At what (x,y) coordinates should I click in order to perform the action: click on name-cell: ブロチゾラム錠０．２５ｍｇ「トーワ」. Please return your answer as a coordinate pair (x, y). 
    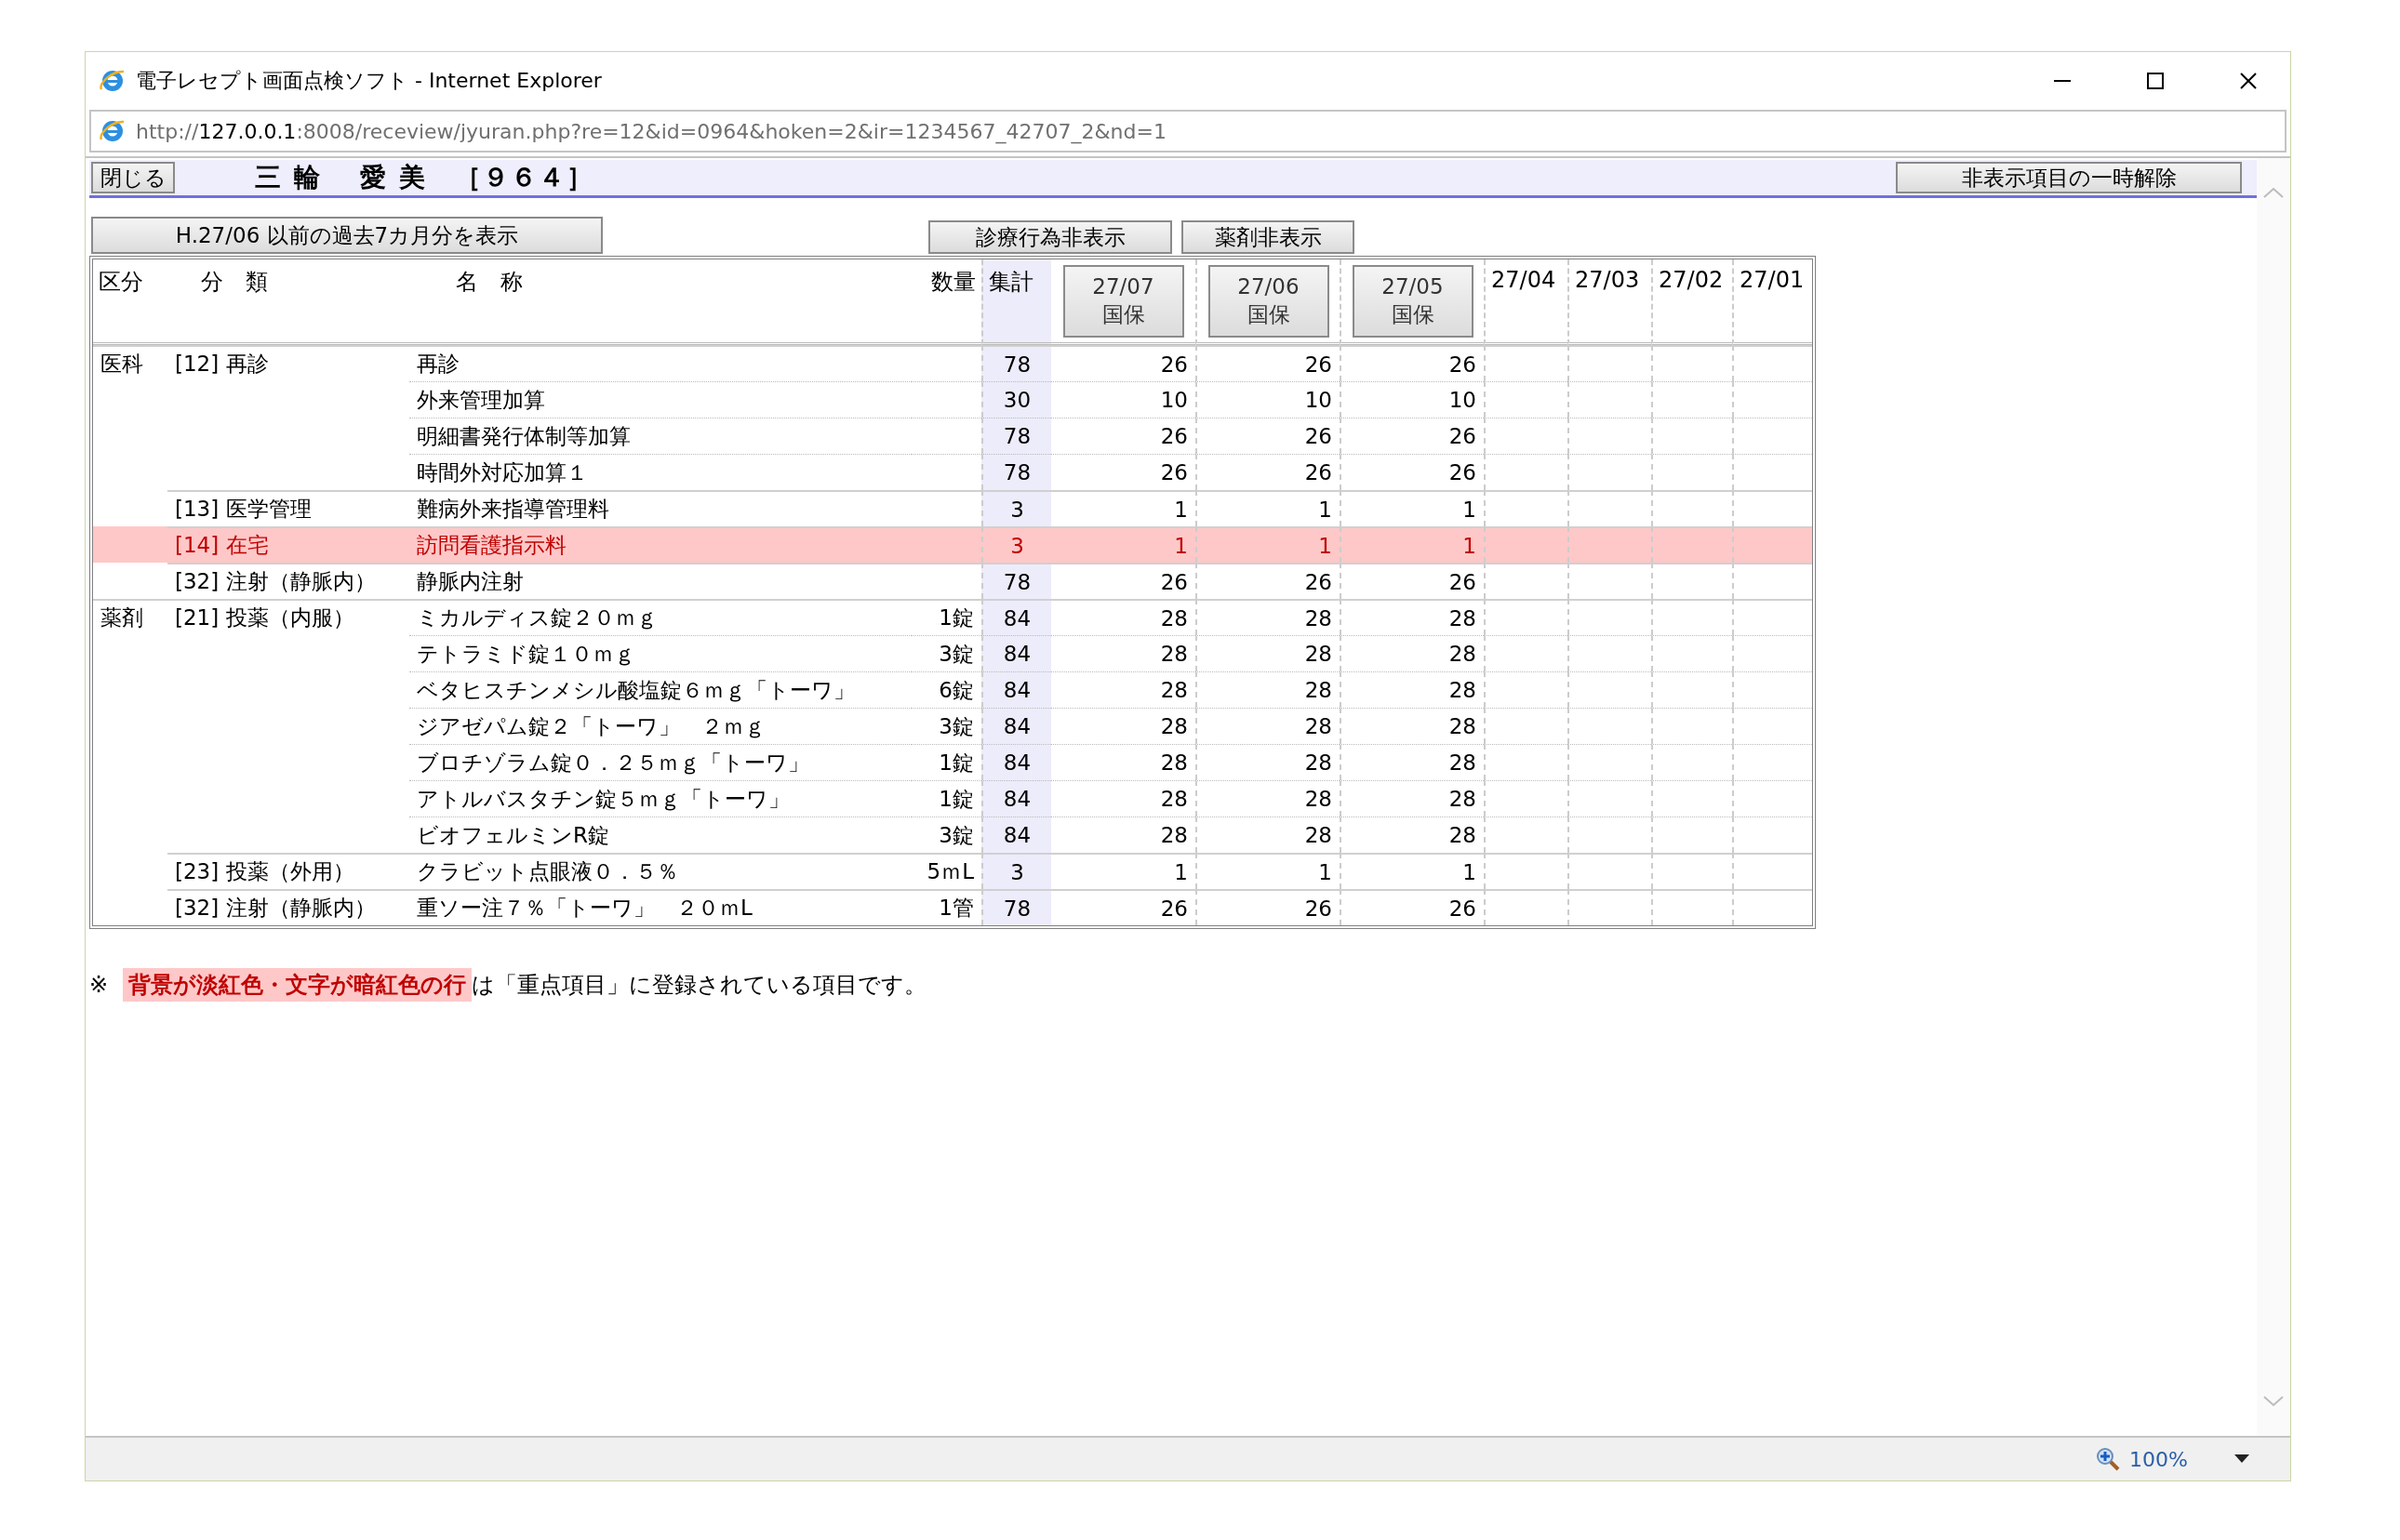
    Looking at the image, I should click on (660, 762).